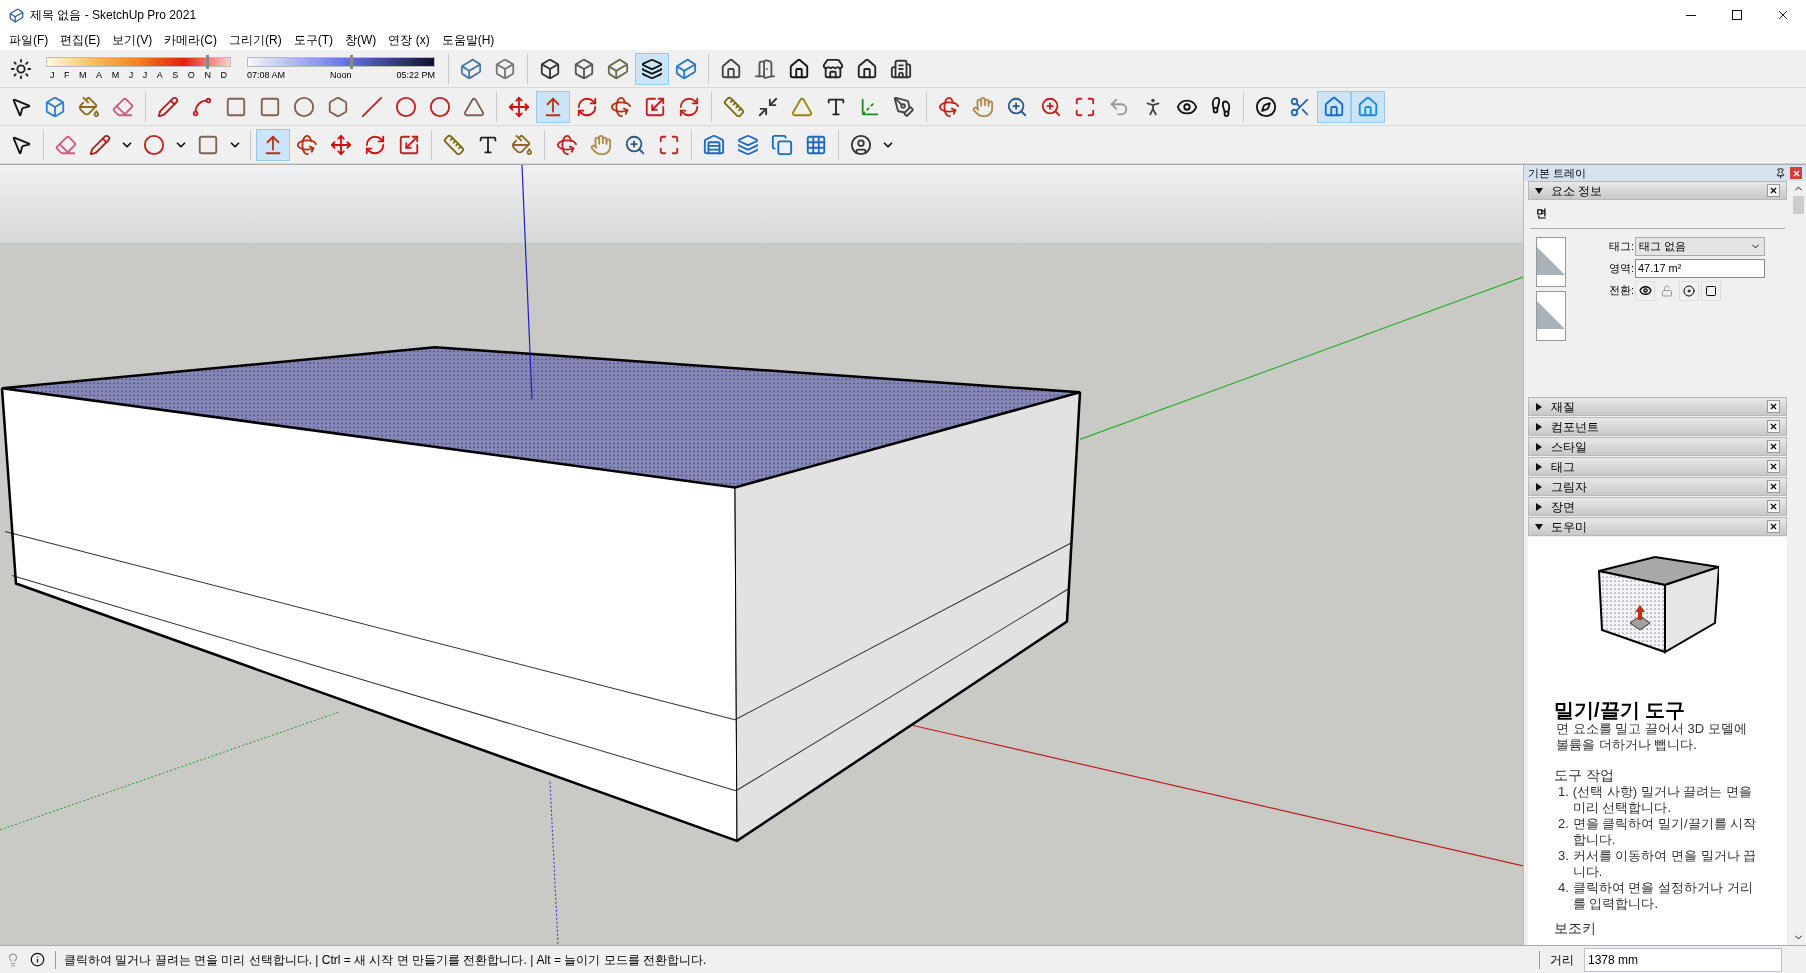 Image resolution: width=1806 pixels, height=973 pixels. Describe the element at coordinates (1657, 506) in the screenshot. I see `panel-header: 장면` at that location.